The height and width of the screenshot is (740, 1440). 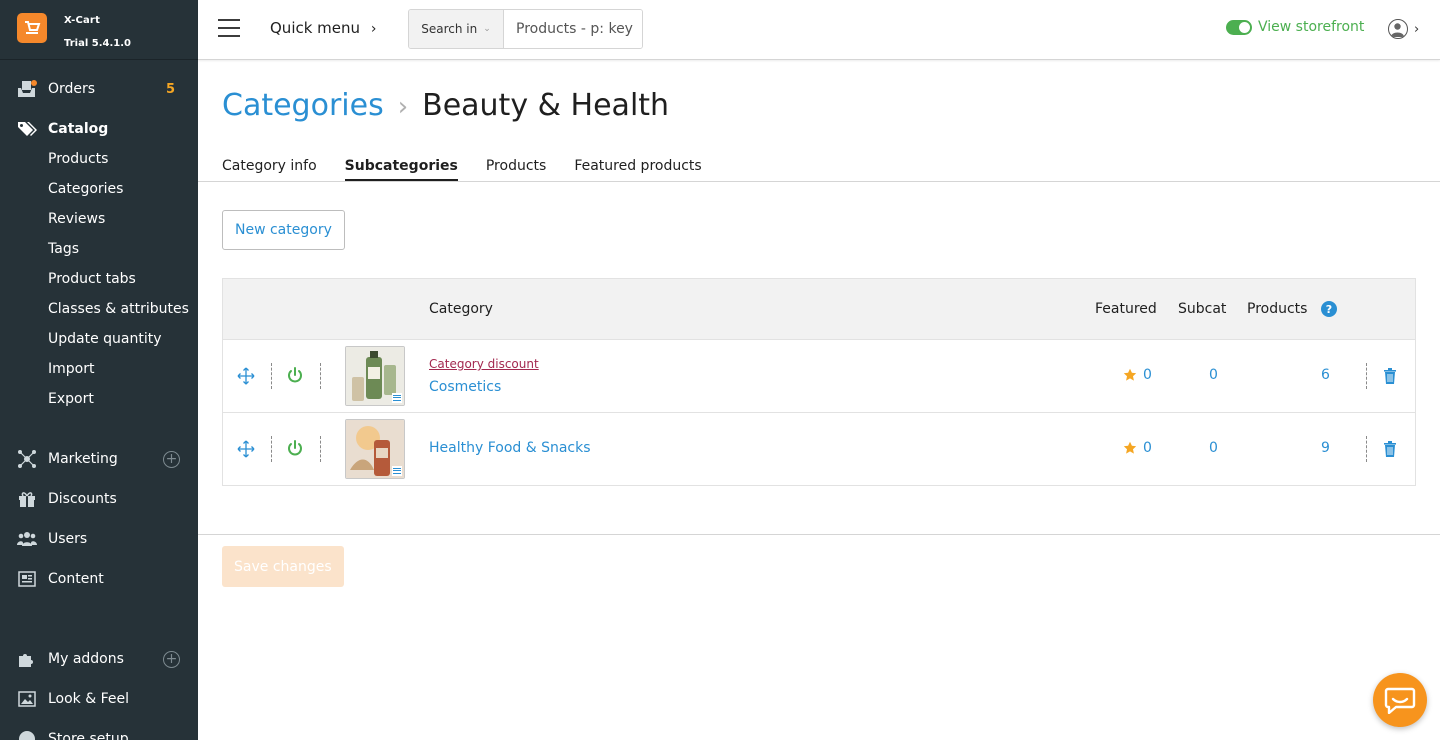 I want to click on save-changes-button: Save changes, so click(x=283, y=566).